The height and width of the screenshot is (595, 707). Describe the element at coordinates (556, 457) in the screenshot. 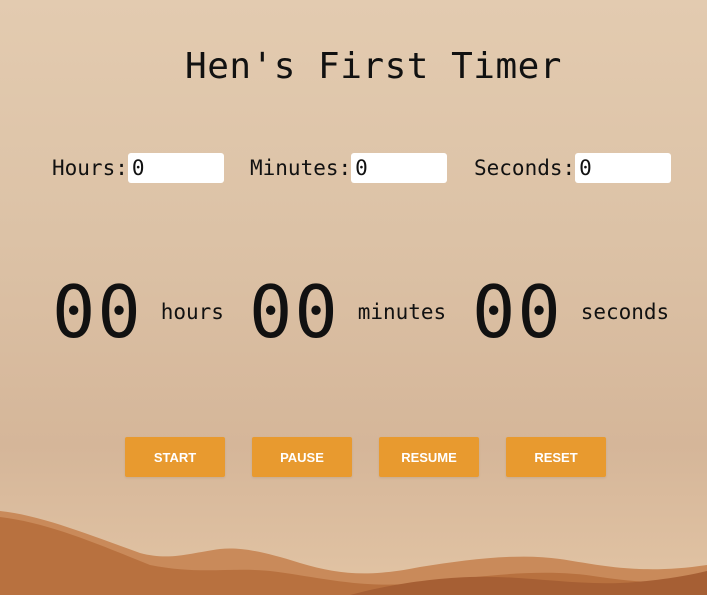

I see `reset-button: RESET` at that location.